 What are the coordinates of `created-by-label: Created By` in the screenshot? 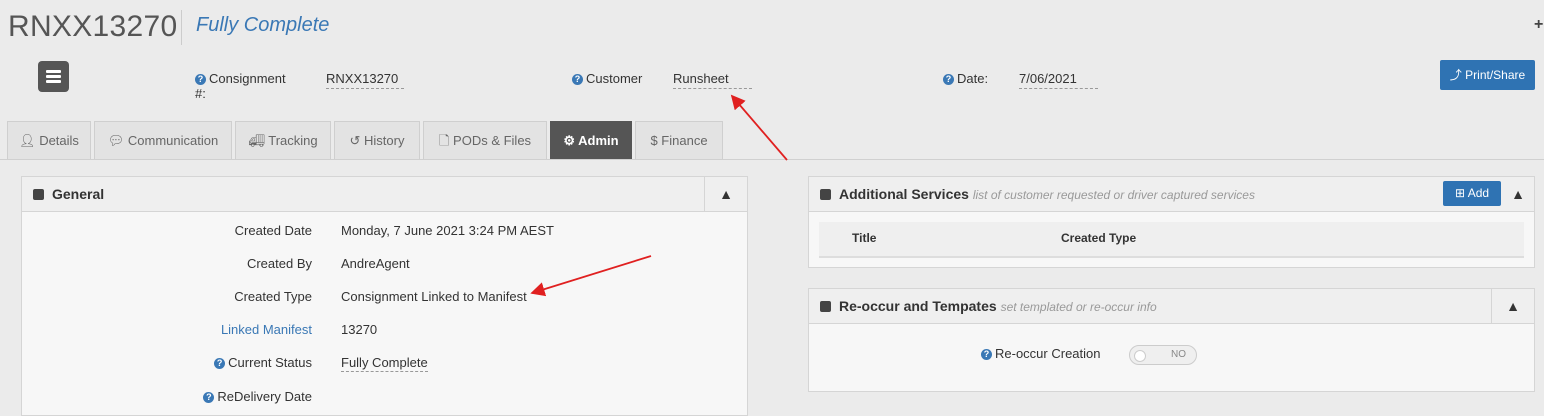 It's located at (279, 263).